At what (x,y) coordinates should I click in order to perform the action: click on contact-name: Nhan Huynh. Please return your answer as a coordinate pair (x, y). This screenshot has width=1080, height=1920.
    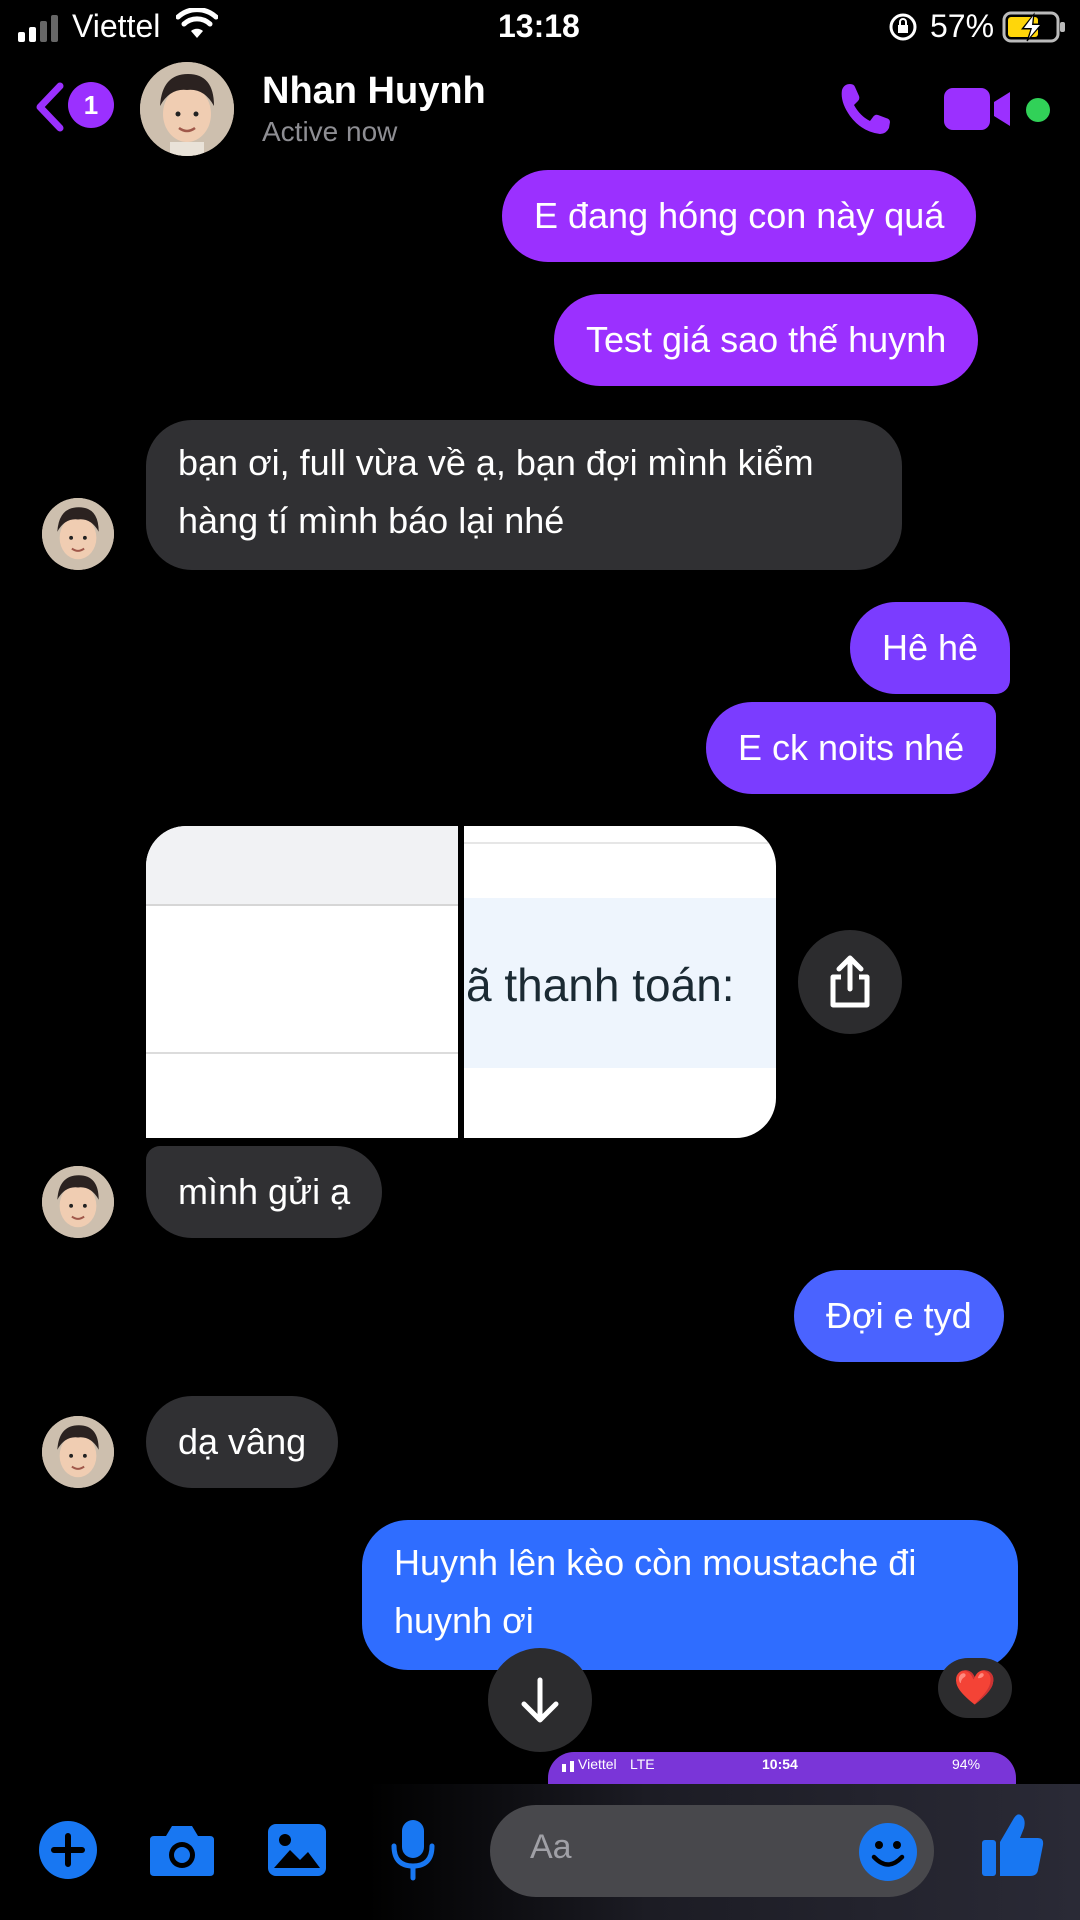
    Looking at the image, I should click on (374, 91).